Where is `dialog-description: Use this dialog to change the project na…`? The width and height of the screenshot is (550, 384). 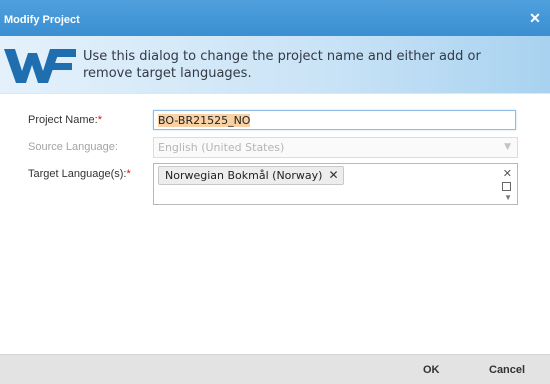
dialog-description: Use this dialog to change the project na… is located at coordinates (282, 65).